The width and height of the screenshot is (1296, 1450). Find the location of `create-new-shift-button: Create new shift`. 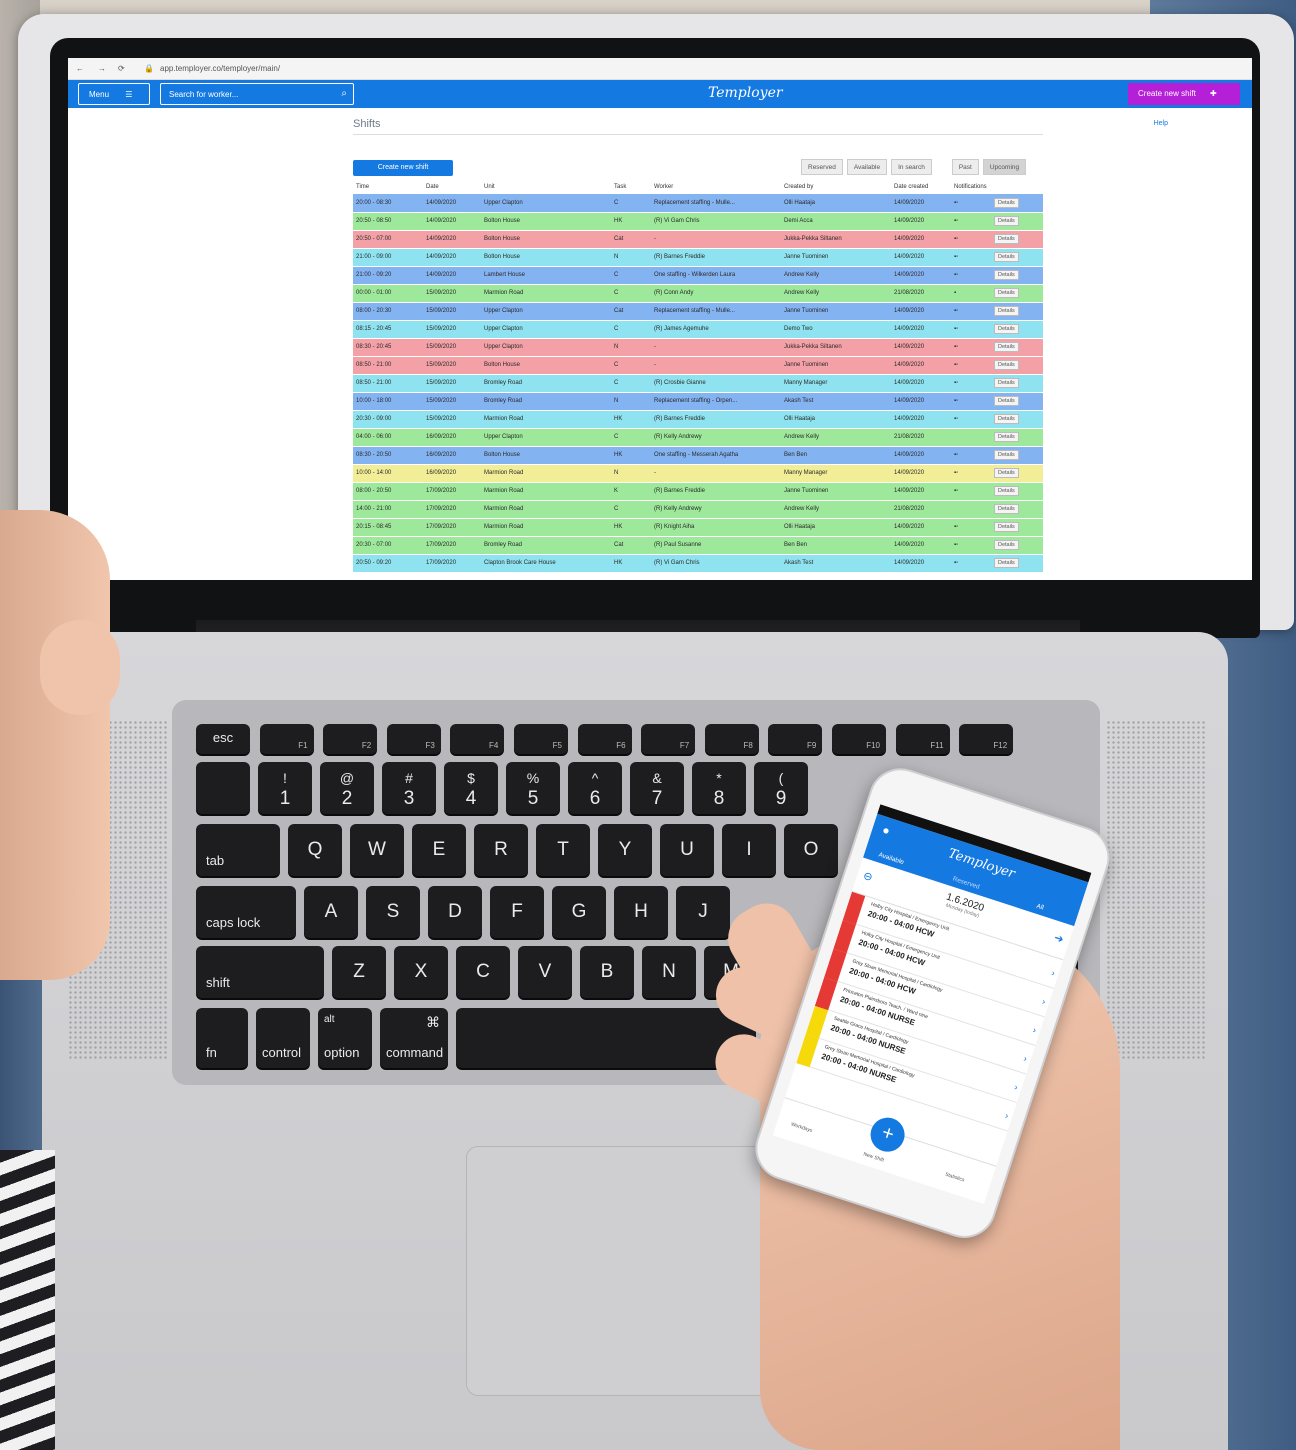

create-new-shift-button: Create new shift is located at coordinates (403, 168).